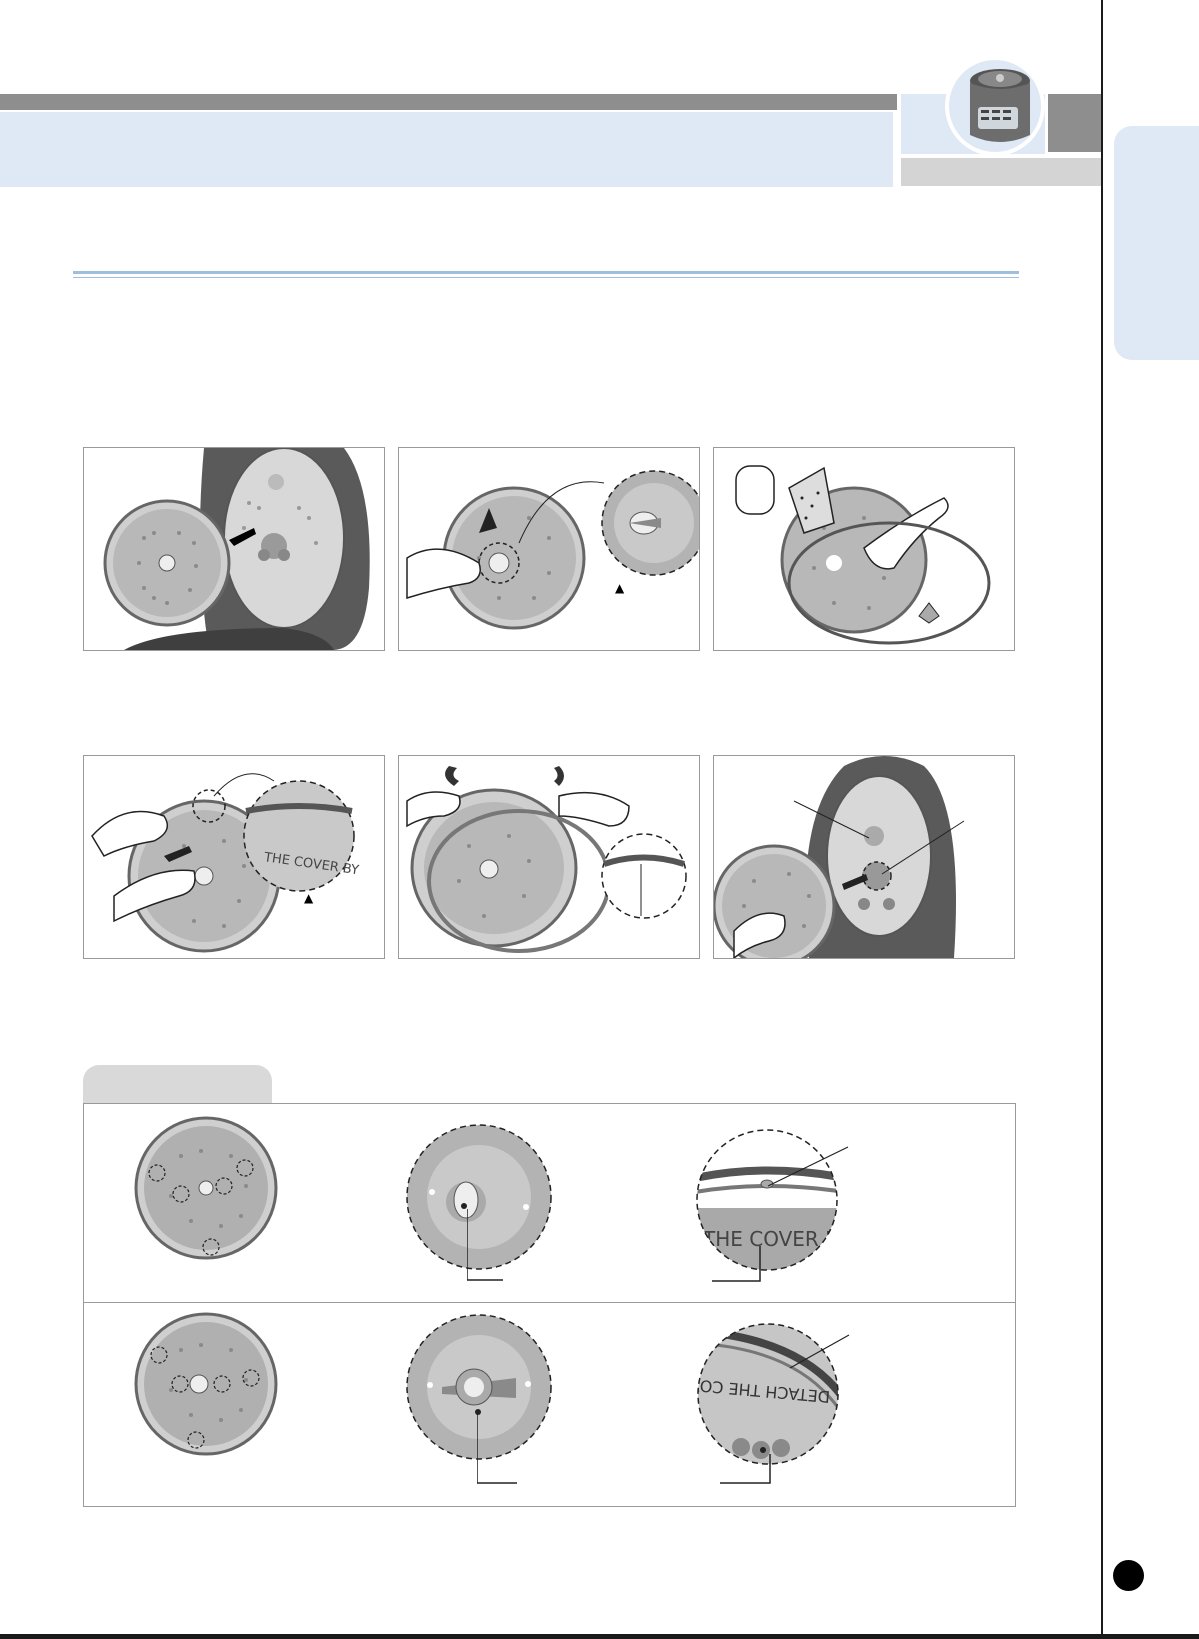  I want to click on remove-packing-illustration: THE COVER BY ▲, so click(225, 863).